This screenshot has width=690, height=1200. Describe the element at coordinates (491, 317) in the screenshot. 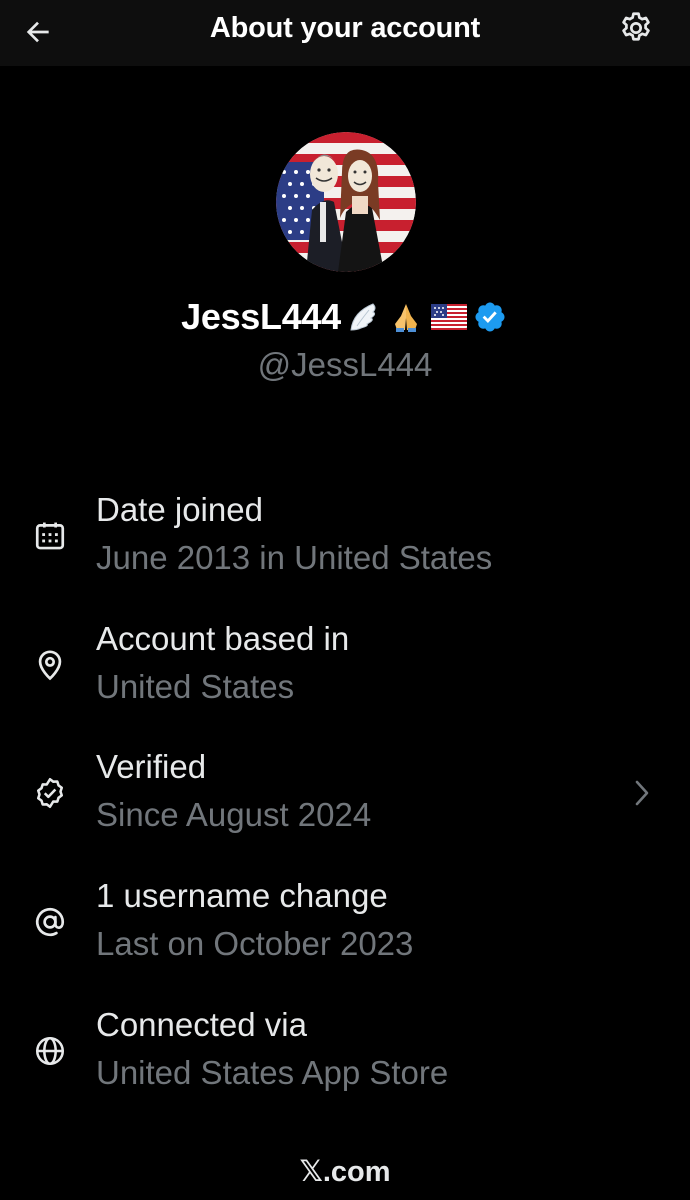

I see `verified-checkmark-icon` at that location.